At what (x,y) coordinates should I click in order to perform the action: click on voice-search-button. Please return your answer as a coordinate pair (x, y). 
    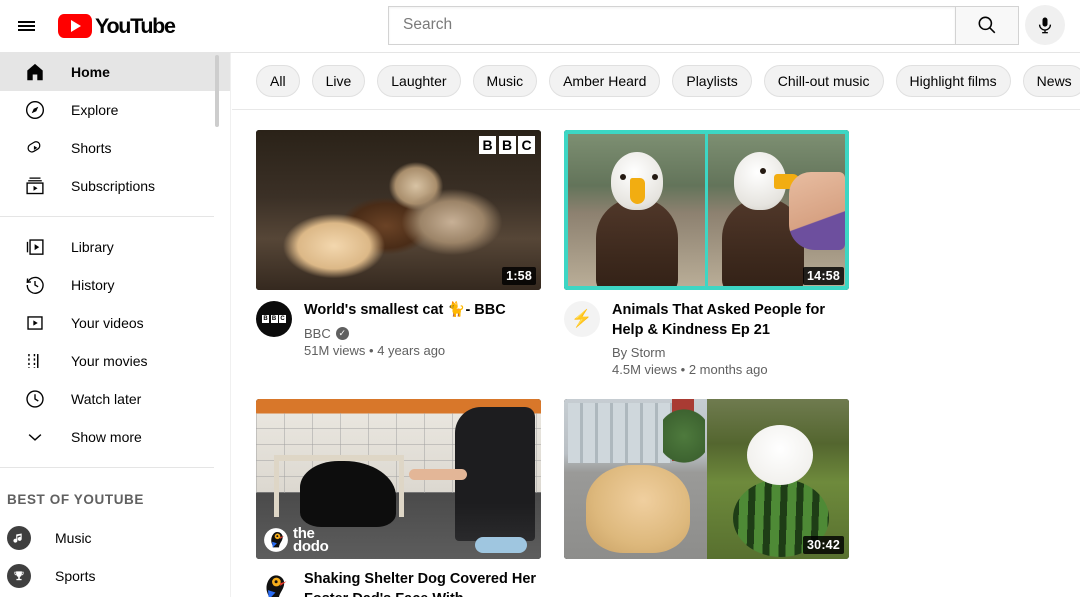
    Looking at the image, I should click on (1045, 25).